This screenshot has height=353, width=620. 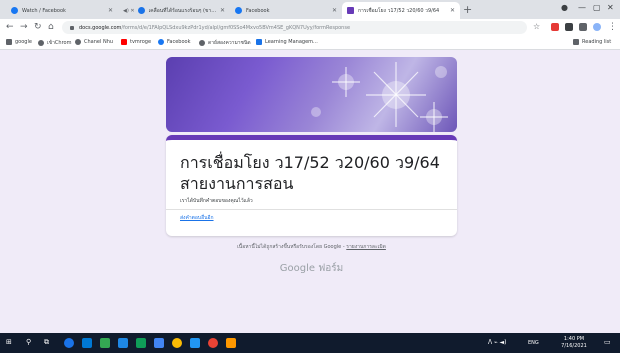 I want to click on clock-time: 1:40 PM, so click(x=574, y=339).